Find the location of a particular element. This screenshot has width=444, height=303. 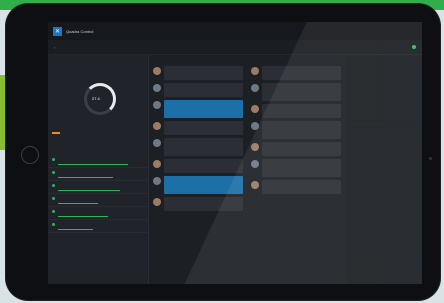

progress-gauge is located at coordinates (100, 99).